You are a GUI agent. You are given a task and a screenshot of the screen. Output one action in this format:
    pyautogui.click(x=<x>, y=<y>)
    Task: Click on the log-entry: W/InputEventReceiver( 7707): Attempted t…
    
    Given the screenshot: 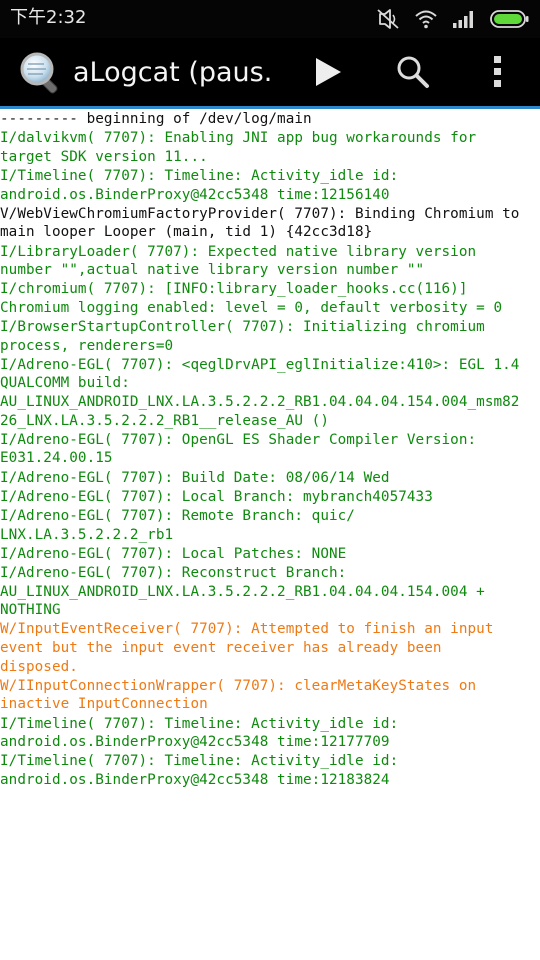 What is the action you would take?
    pyautogui.click(x=270, y=648)
    